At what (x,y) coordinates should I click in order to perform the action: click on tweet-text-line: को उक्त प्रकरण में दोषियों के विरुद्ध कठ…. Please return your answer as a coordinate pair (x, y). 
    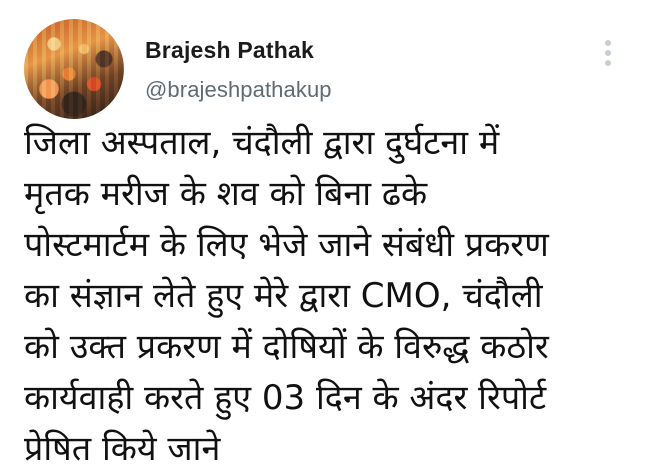
    Looking at the image, I should click on (286, 347).